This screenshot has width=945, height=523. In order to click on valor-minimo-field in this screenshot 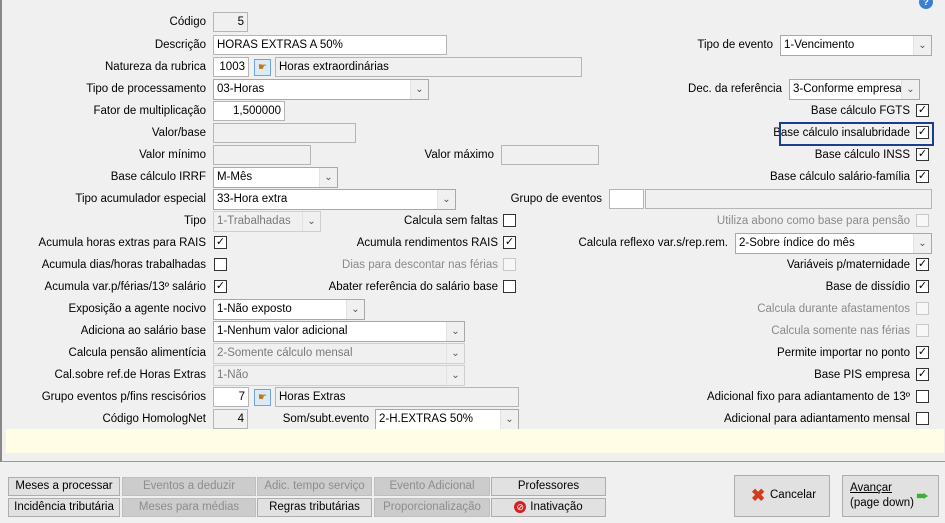, I will do `click(262, 155)`.